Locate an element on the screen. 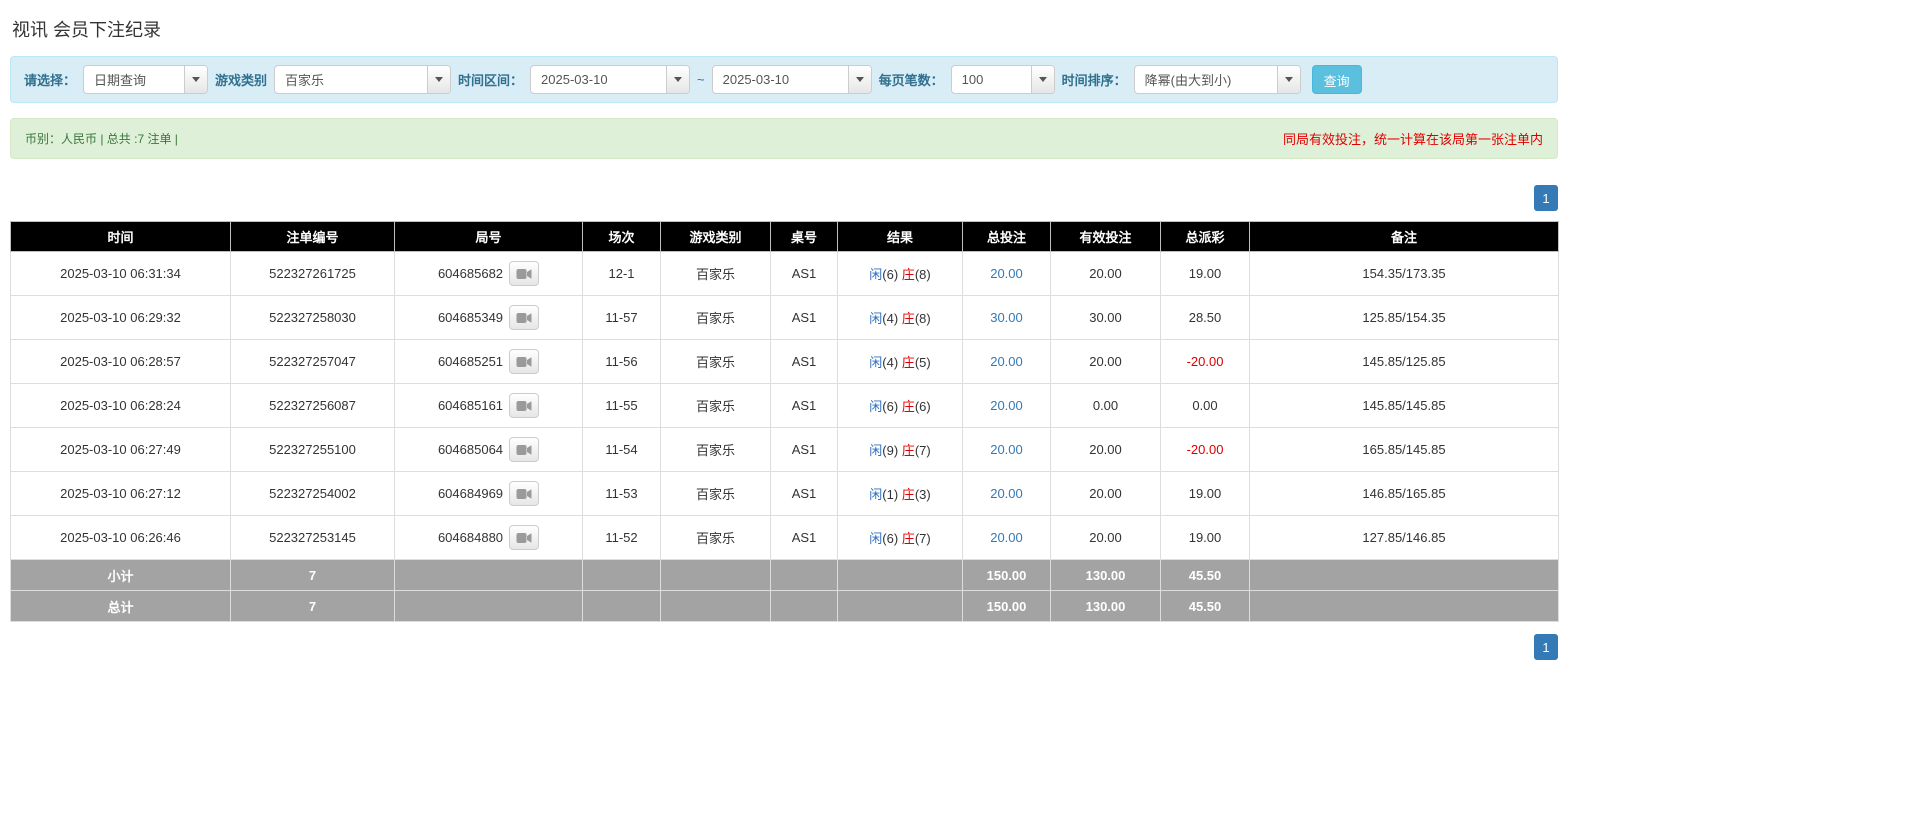  cell-payout: 28.50 is located at coordinates (1205, 317).